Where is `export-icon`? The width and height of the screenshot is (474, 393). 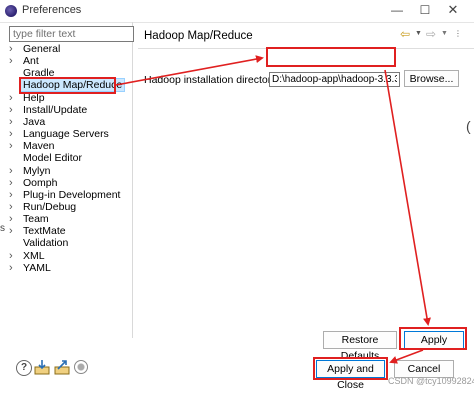 export-icon is located at coordinates (62, 367).